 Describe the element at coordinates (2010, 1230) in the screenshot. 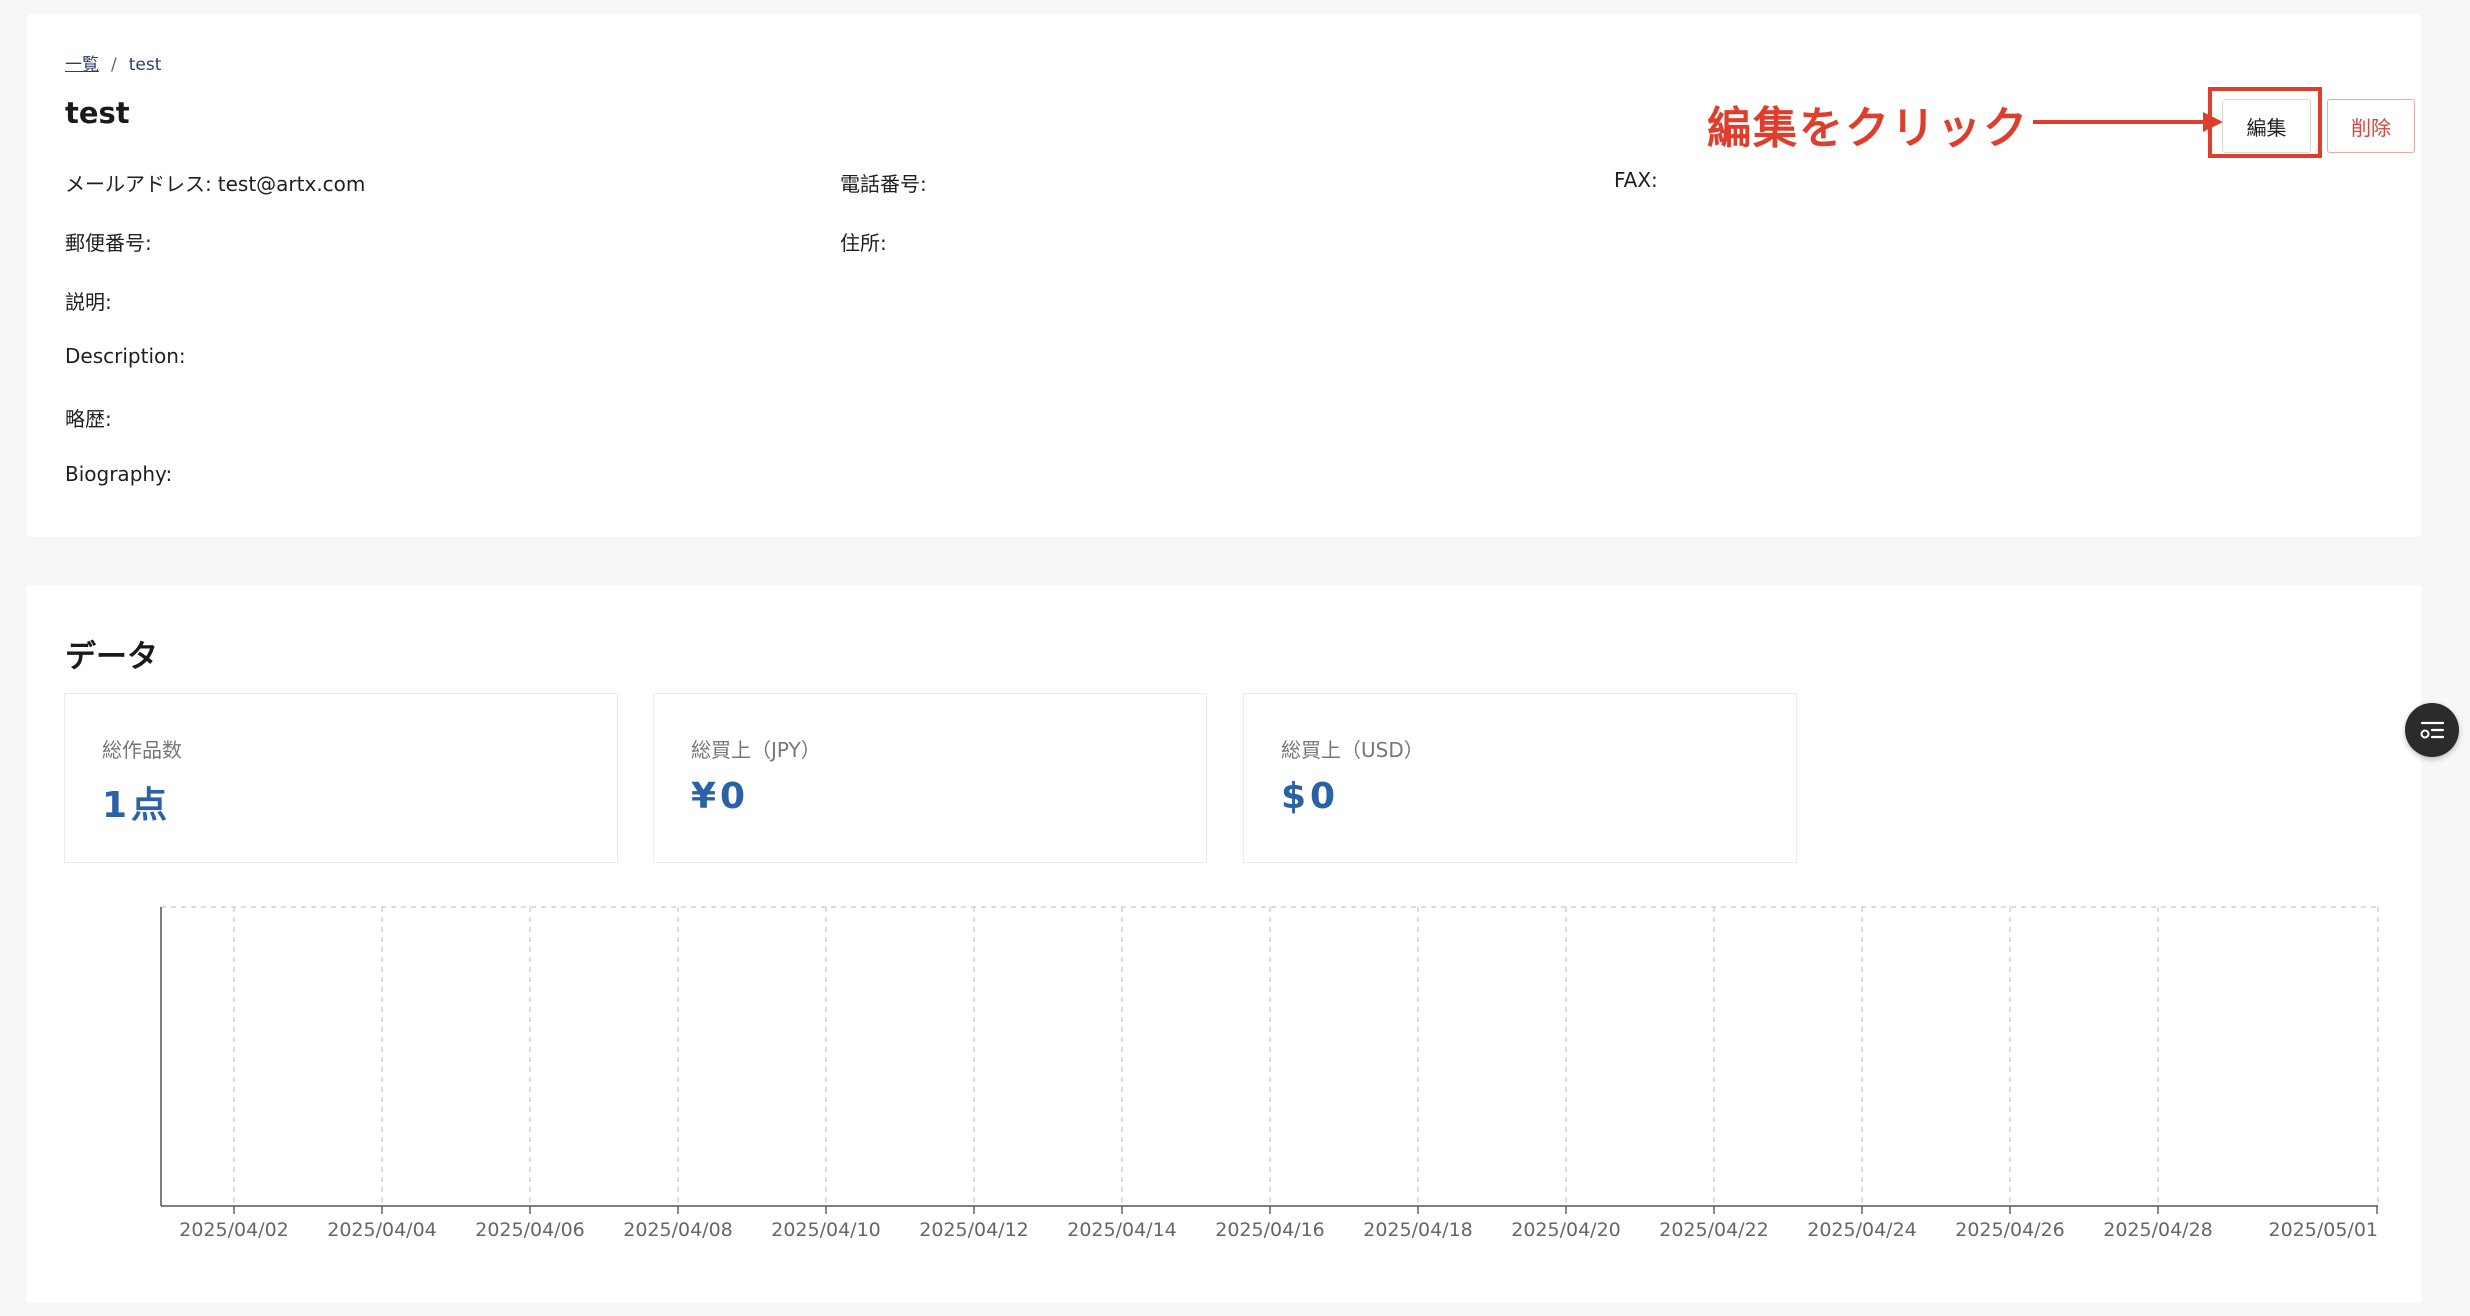

I see `chart-x-tick-label: 2025/04/26` at that location.